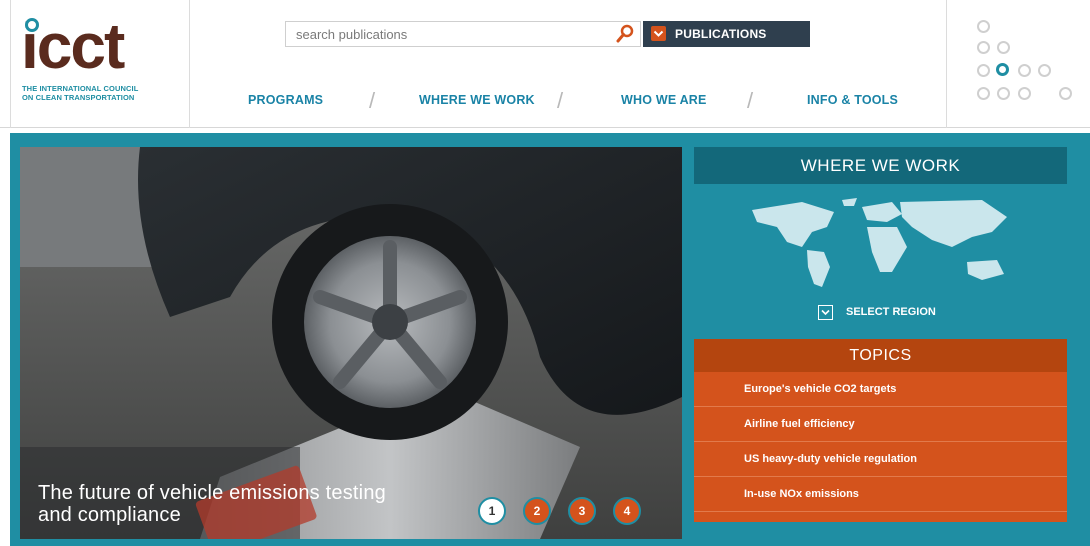  What do you see at coordinates (627, 511) in the screenshot?
I see `slide-button-4: 4` at bounding box center [627, 511].